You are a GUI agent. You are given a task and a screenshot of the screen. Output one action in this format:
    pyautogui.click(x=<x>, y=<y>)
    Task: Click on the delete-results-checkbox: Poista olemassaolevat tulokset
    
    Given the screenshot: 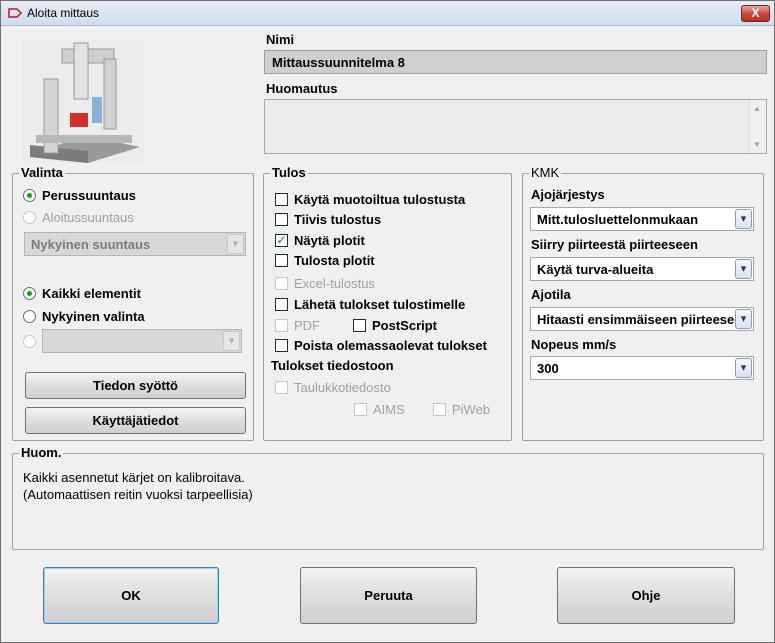 What is the action you would take?
    pyautogui.click(x=381, y=345)
    